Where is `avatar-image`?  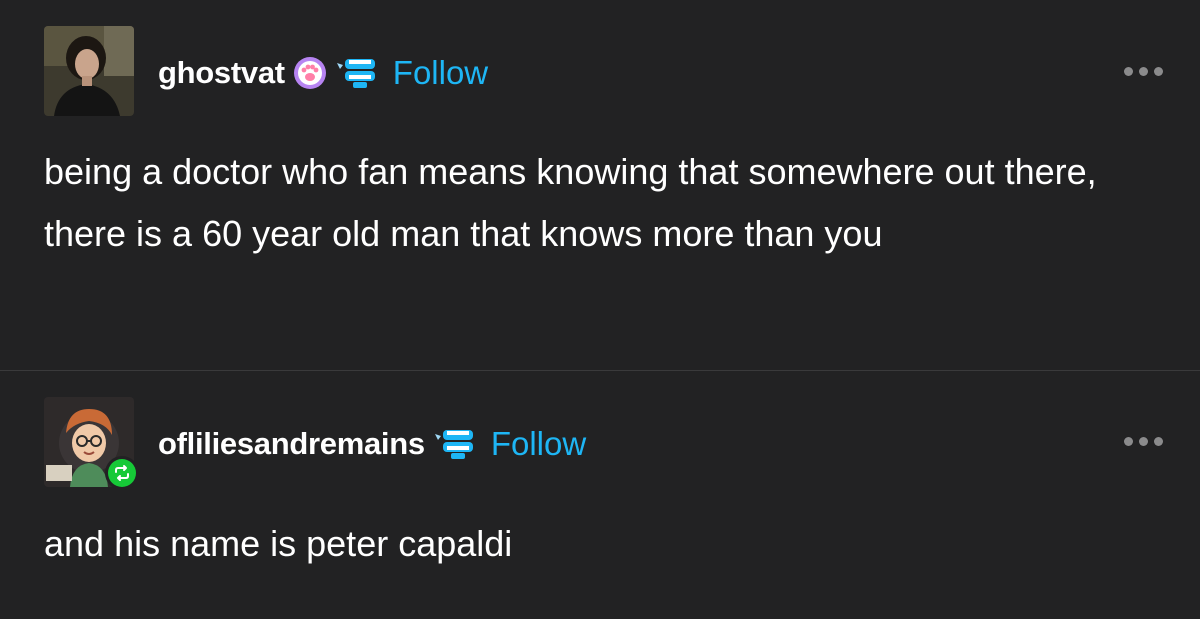 avatar-image is located at coordinates (89, 71).